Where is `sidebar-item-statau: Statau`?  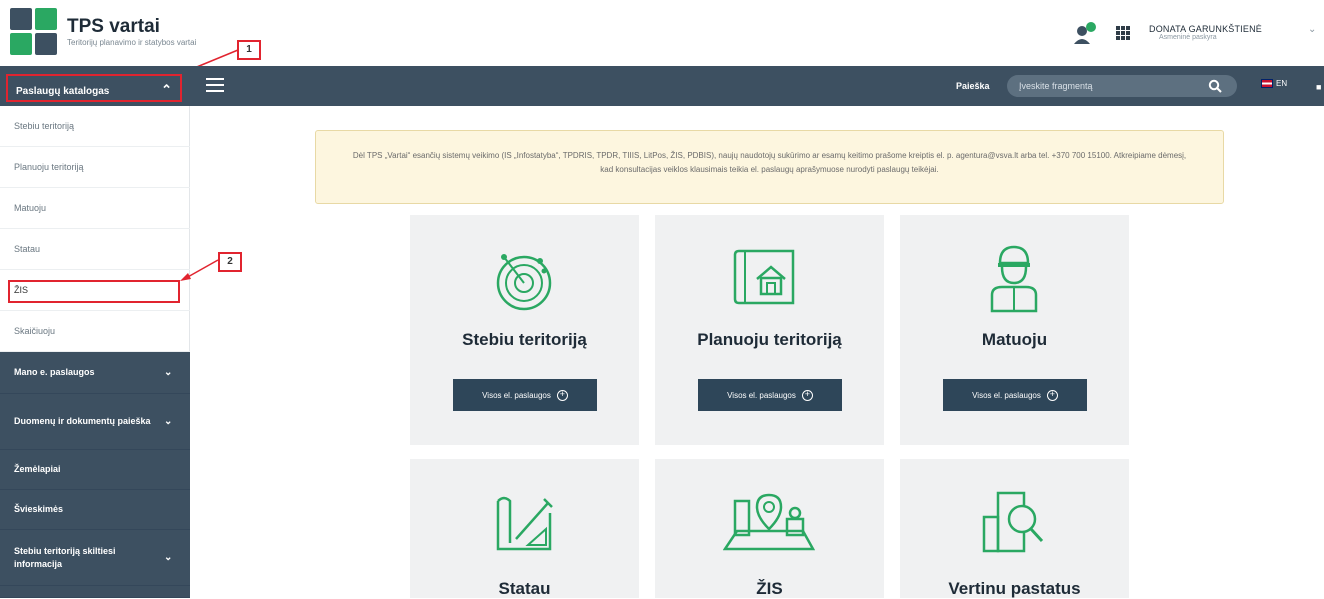 sidebar-item-statau: Statau is located at coordinates (95, 249).